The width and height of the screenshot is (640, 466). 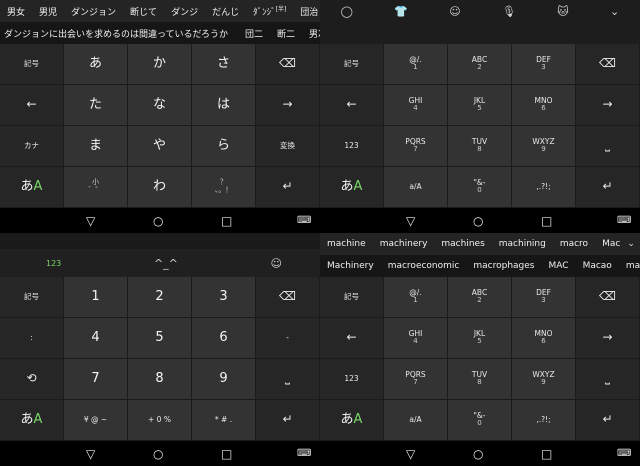 I want to click on suggestion: 男児, so click(x=48, y=11).